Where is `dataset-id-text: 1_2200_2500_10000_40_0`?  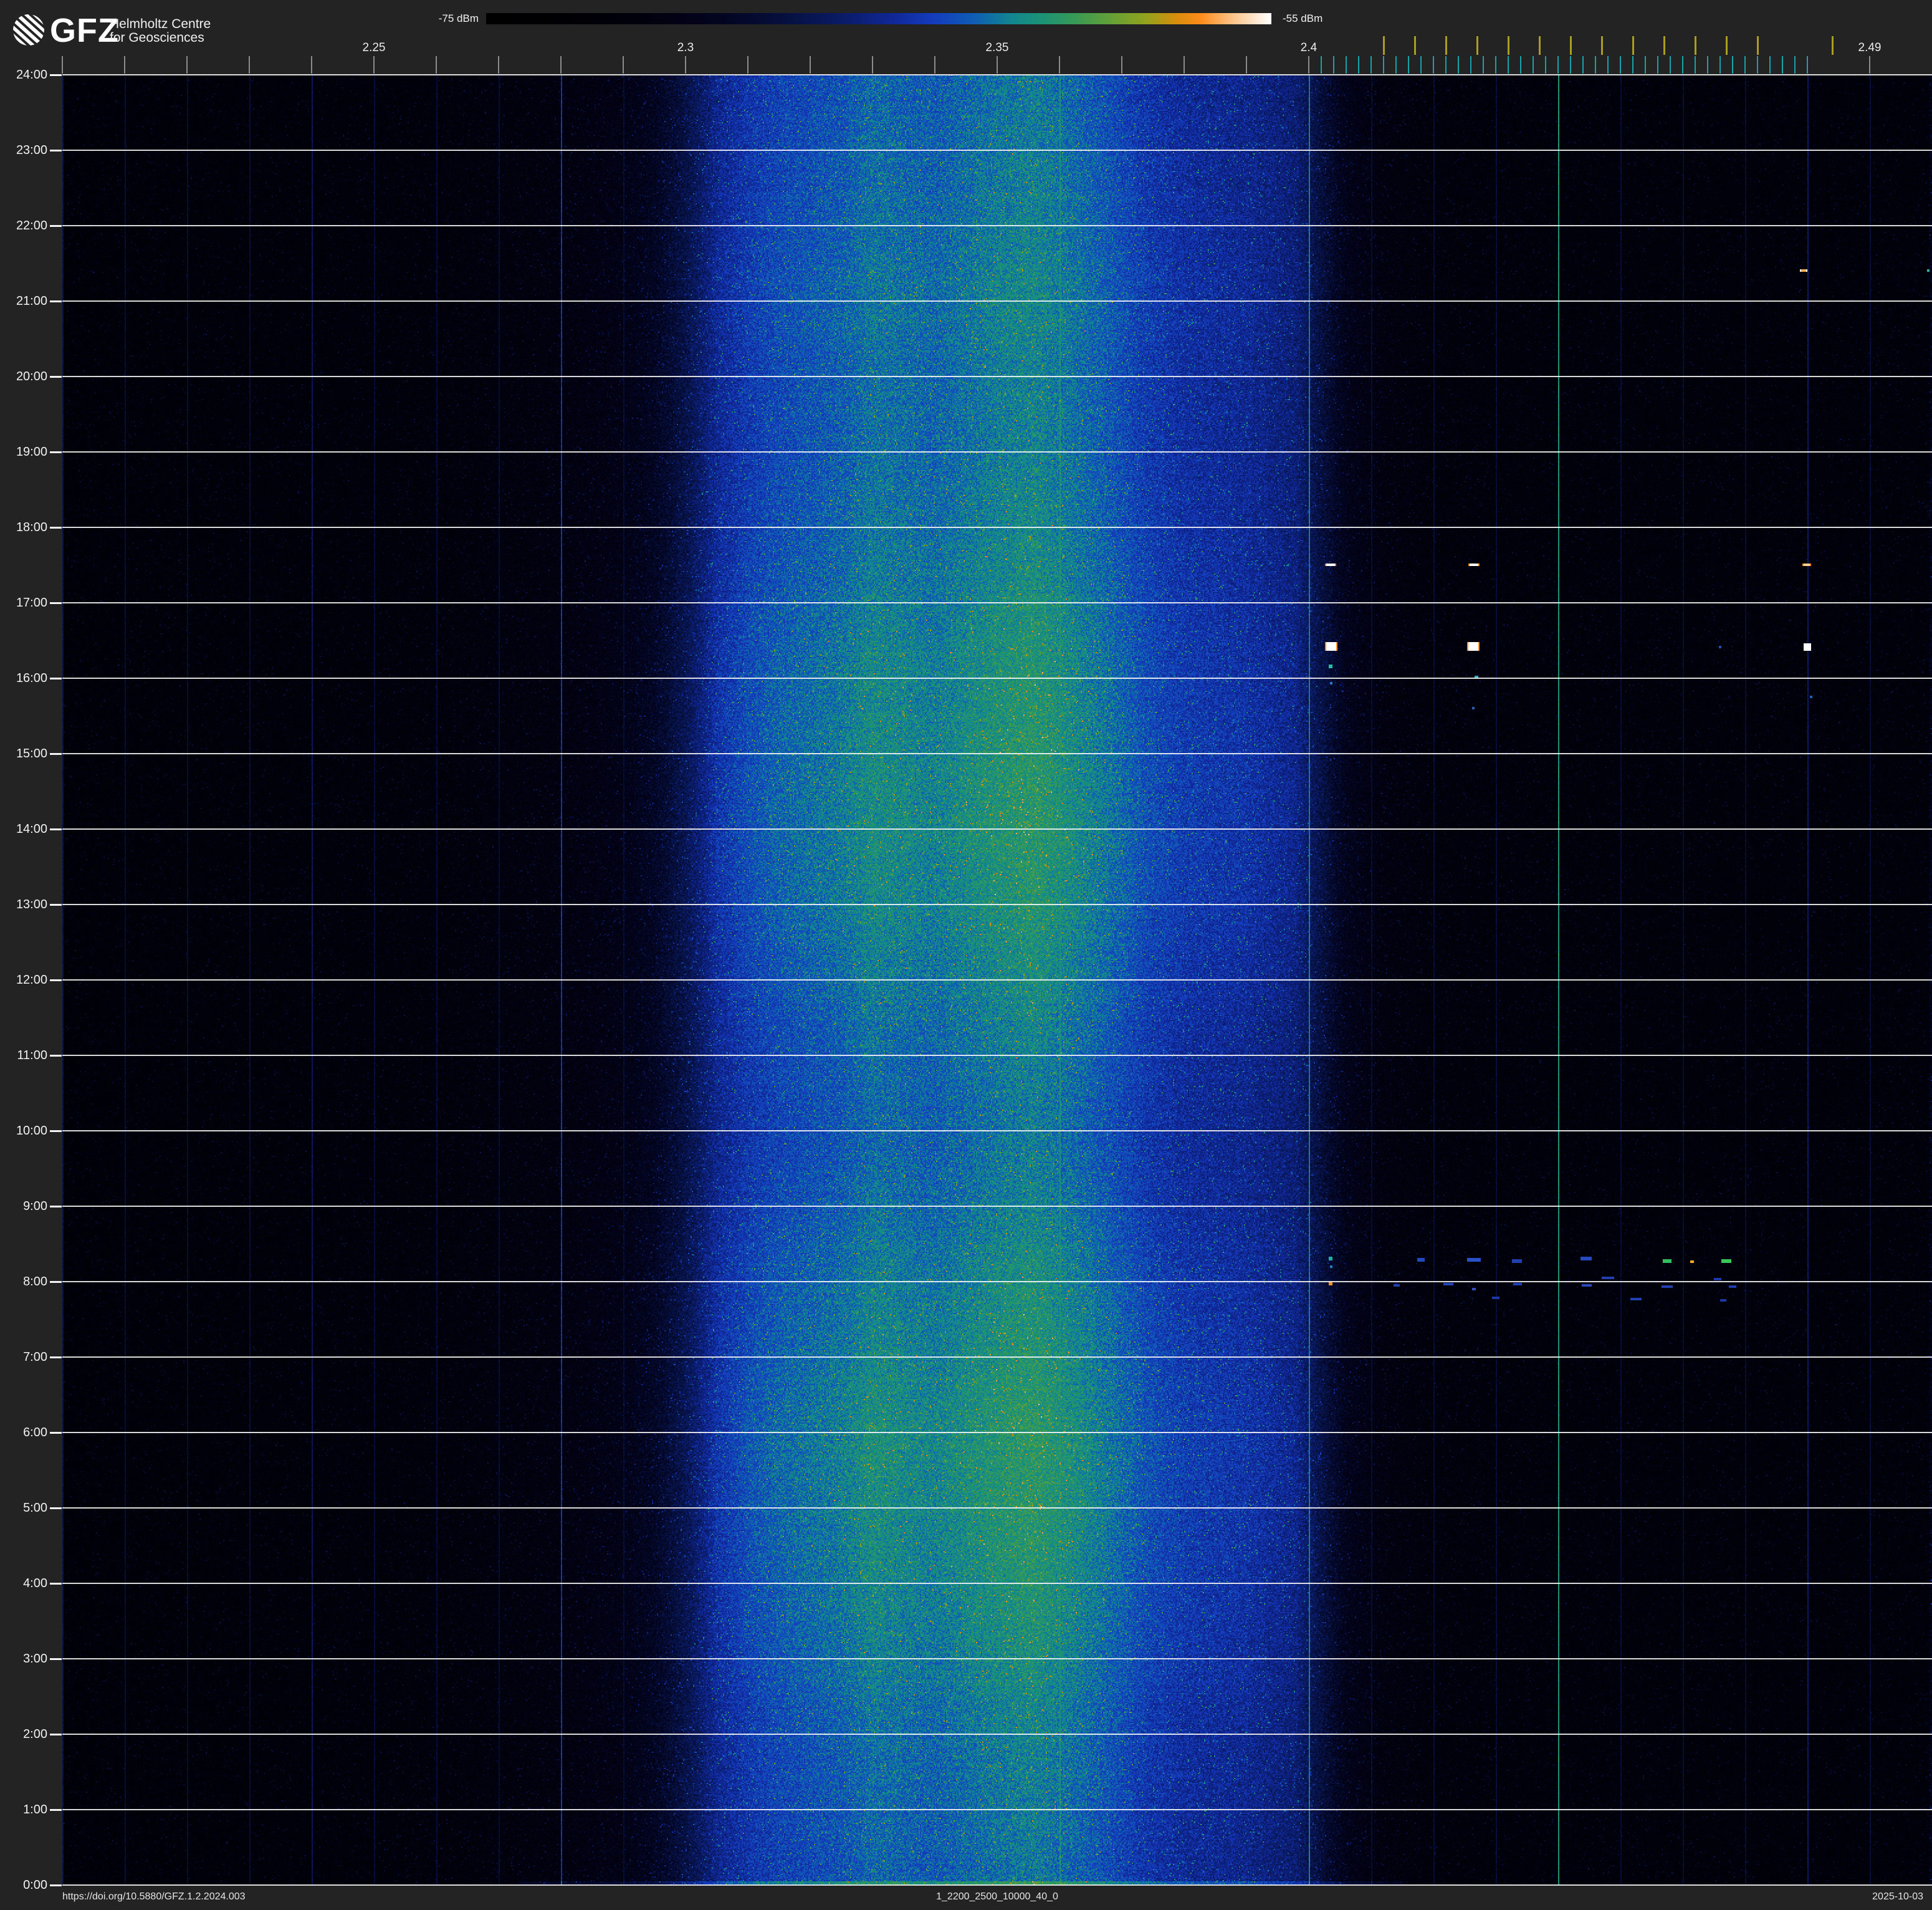 dataset-id-text: 1_2200_2500_10000_40_0 is located at coordinates (997, 1896).